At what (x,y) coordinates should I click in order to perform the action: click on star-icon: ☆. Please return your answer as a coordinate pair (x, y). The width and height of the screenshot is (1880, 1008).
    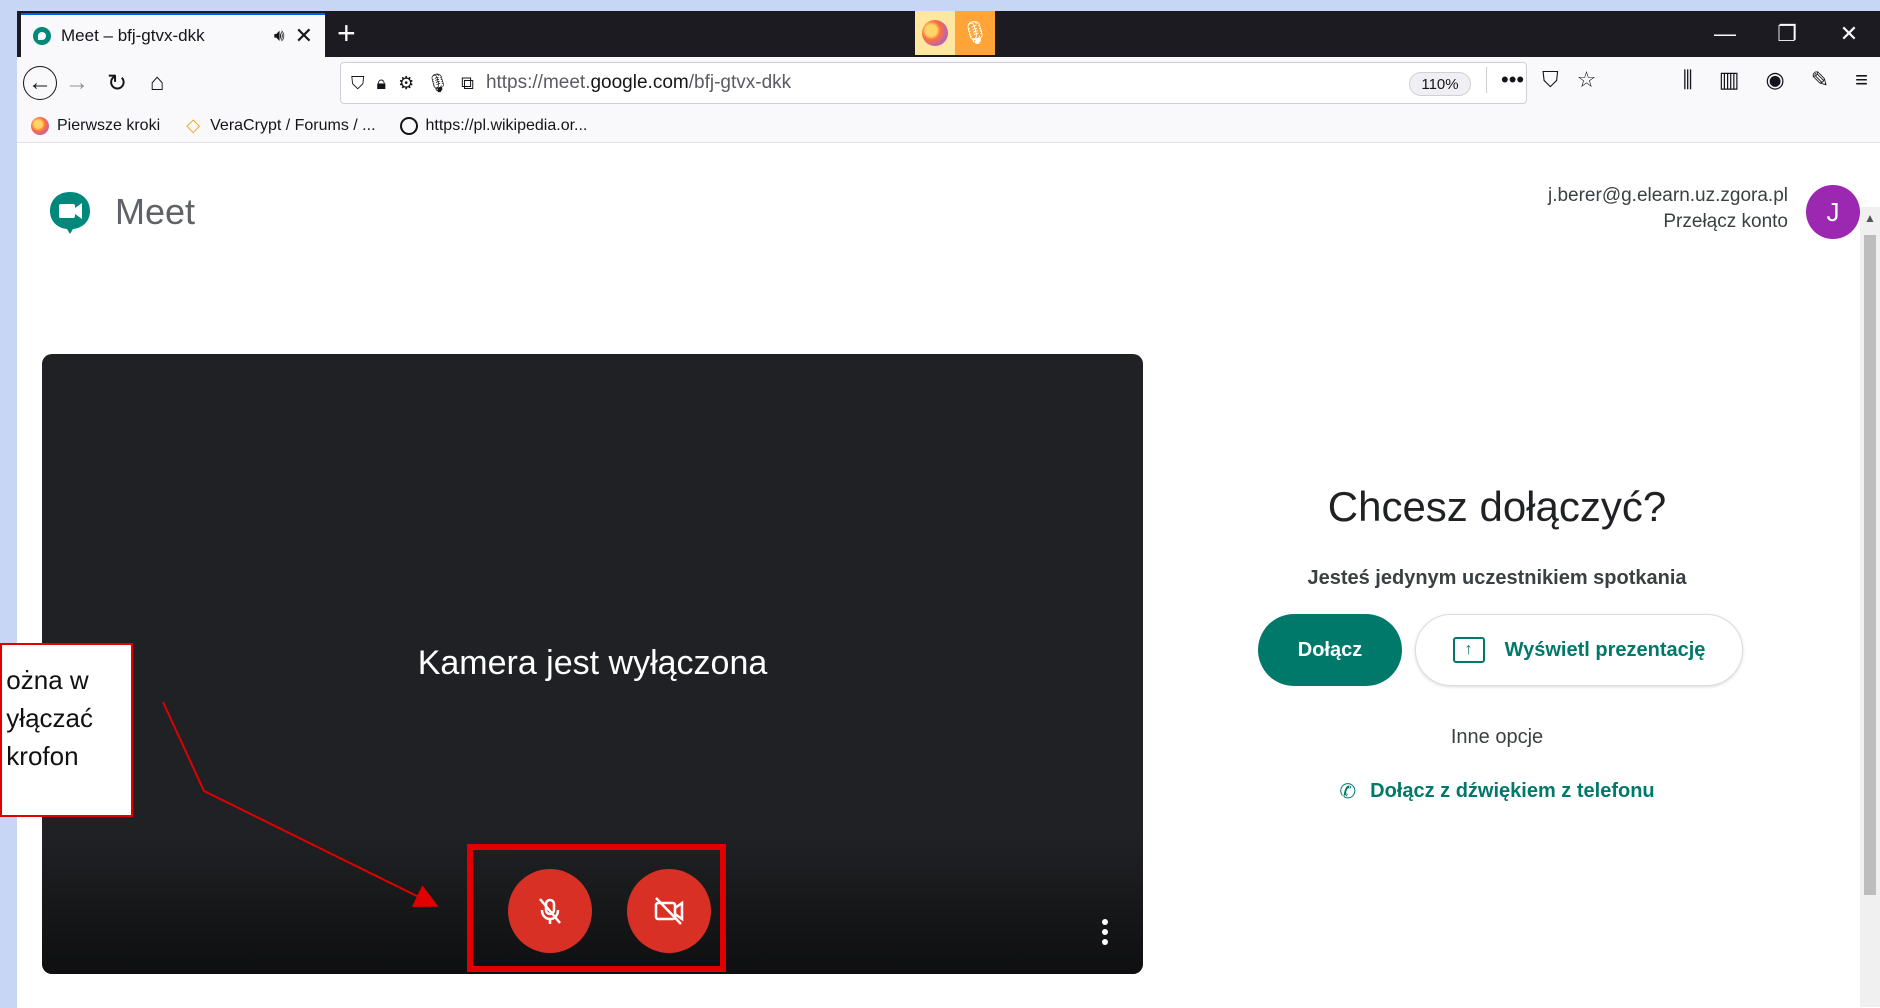
    Looking at the image, I should click on (1587, 80).